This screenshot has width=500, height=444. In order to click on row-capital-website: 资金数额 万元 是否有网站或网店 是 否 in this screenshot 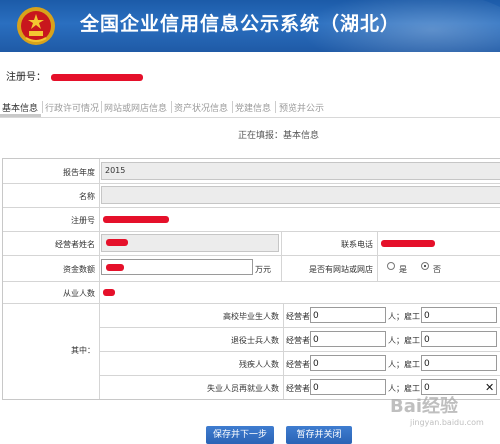, I will do `click(251, 268)`.